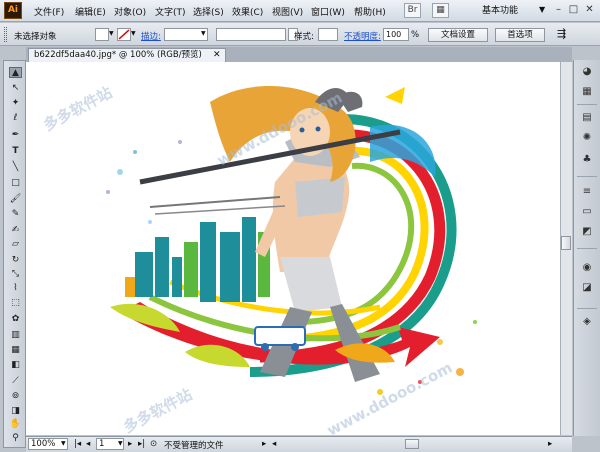 This screenshot has width=600, height=452. Describe the element at coordinates (587, 232) in the screenshot. I see `transparency-icon: ◩` at that location.